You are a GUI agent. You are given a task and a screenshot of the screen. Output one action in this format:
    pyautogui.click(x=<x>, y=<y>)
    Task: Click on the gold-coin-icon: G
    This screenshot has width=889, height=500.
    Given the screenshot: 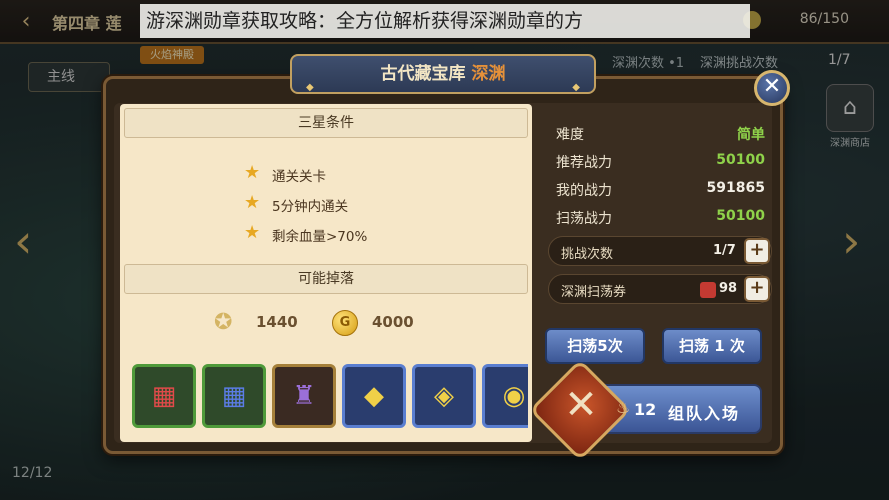 What is the action you would take?
    pyautogui.click(x=345, y=323)
    